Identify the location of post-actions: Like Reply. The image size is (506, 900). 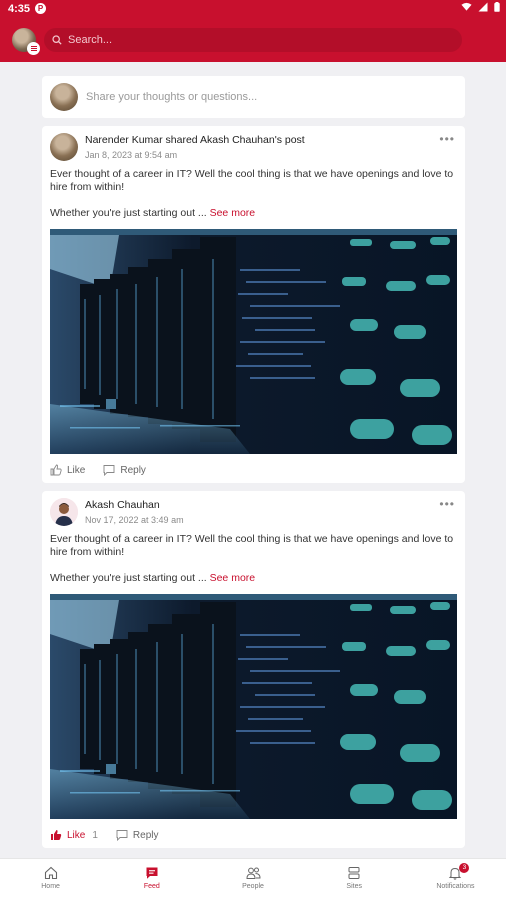
(107, 470).